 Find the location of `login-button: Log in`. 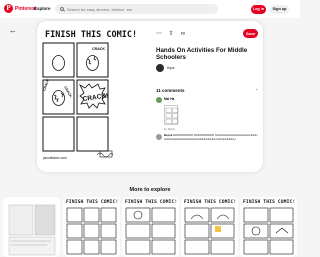

login-button: Log in is located at coordinates (258, 9).